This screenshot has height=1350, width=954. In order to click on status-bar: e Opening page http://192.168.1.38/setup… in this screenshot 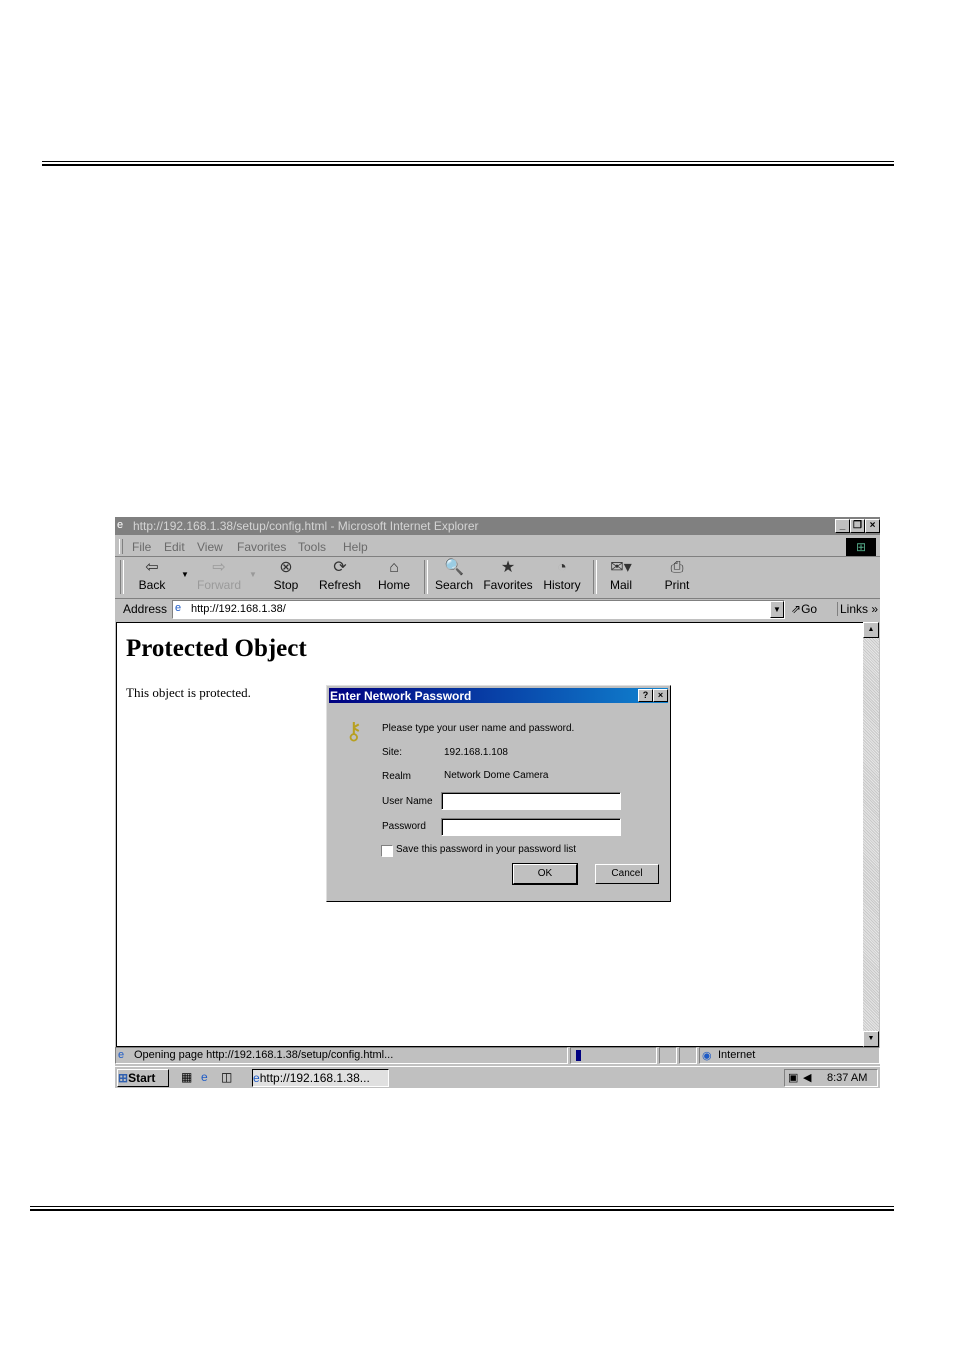, I will do `click(497, 1055)`.